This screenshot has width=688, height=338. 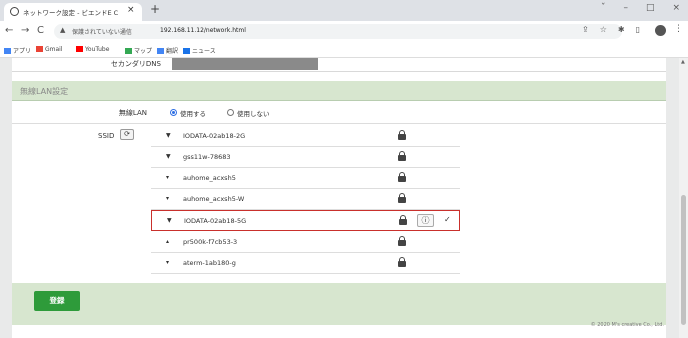 What do you see at coordinates (106, 136) in the screenshot?
I see `ssid-label: SSID` at bounding box center [106, 136].